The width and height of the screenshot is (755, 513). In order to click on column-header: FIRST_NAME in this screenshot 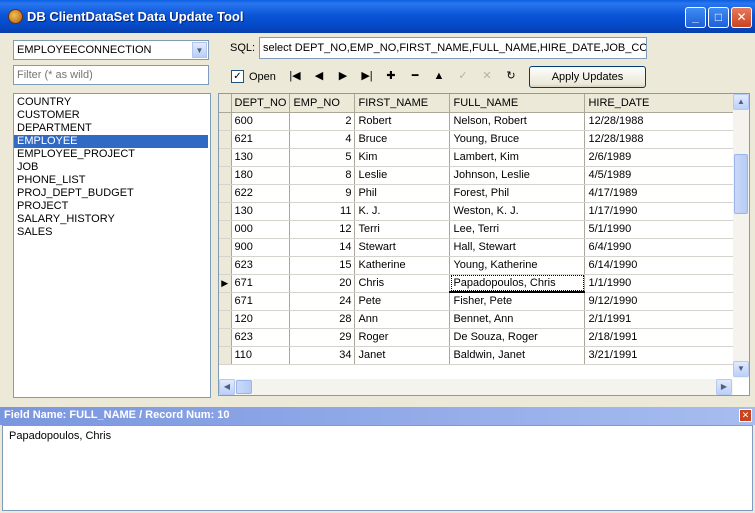, I will do `click(402, 103)`.